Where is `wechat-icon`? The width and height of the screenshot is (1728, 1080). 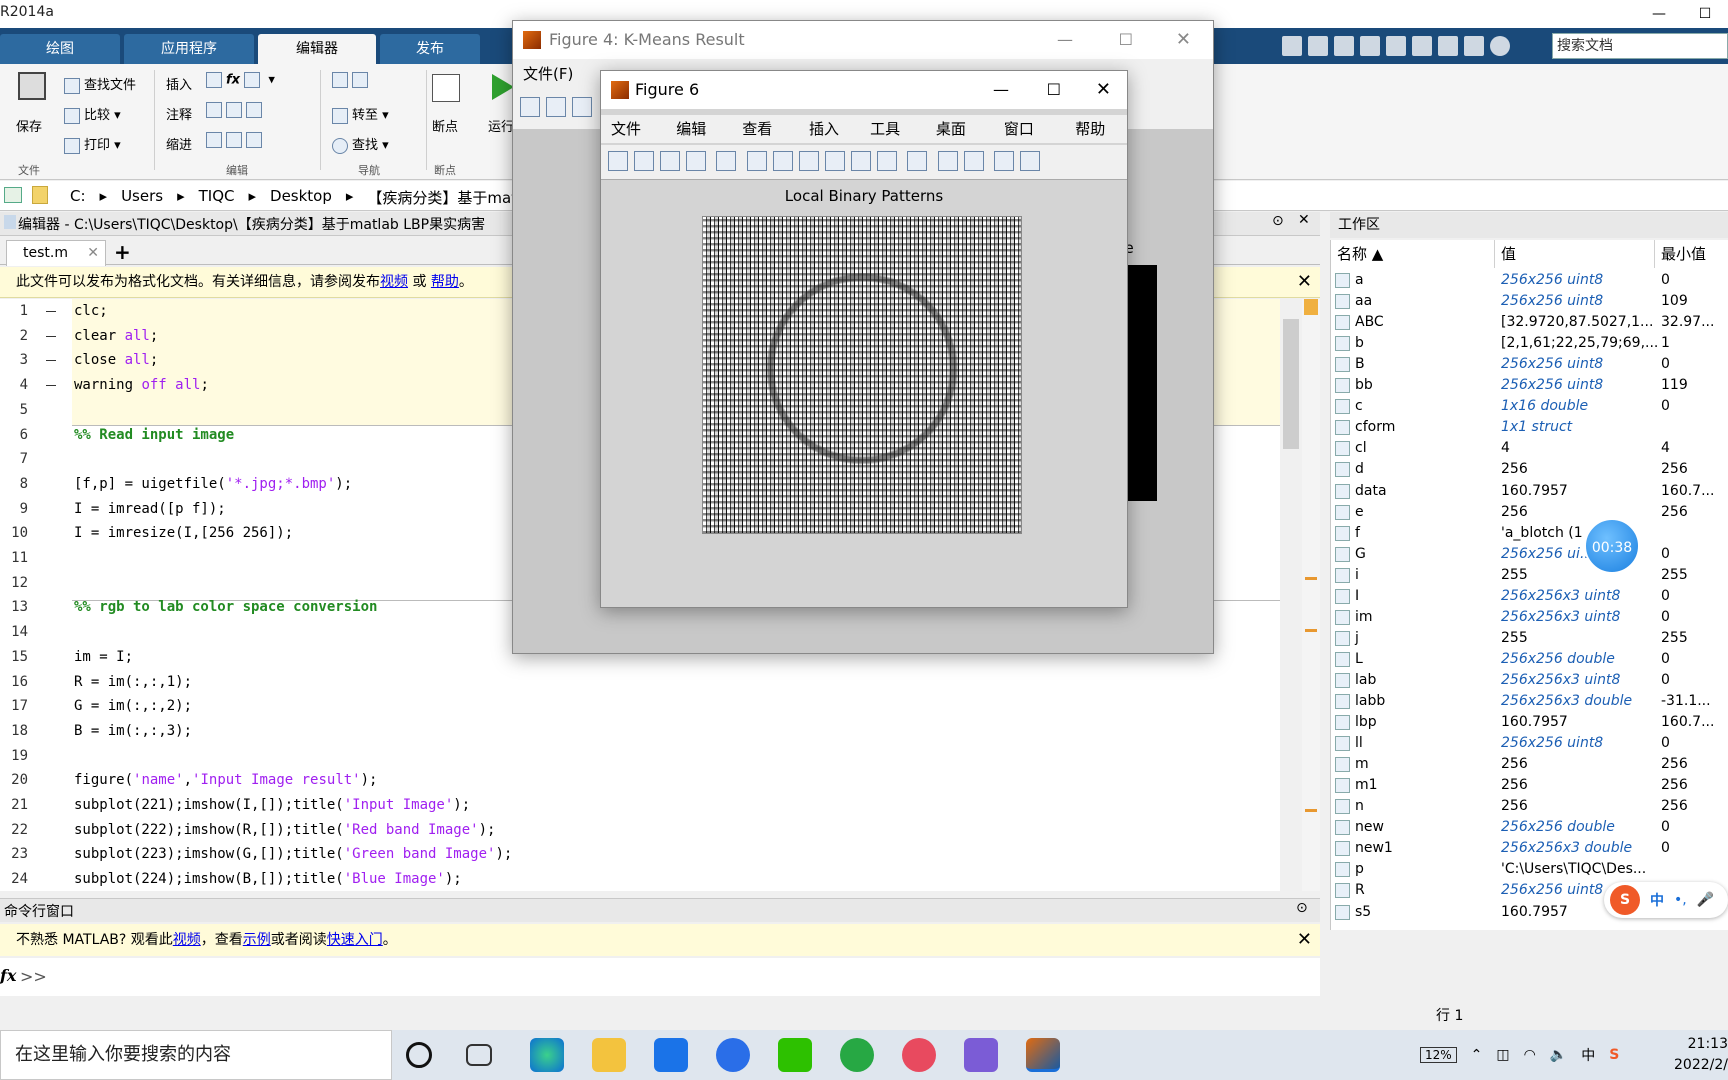 wechat-icon is located at coordinates (795, 1055).